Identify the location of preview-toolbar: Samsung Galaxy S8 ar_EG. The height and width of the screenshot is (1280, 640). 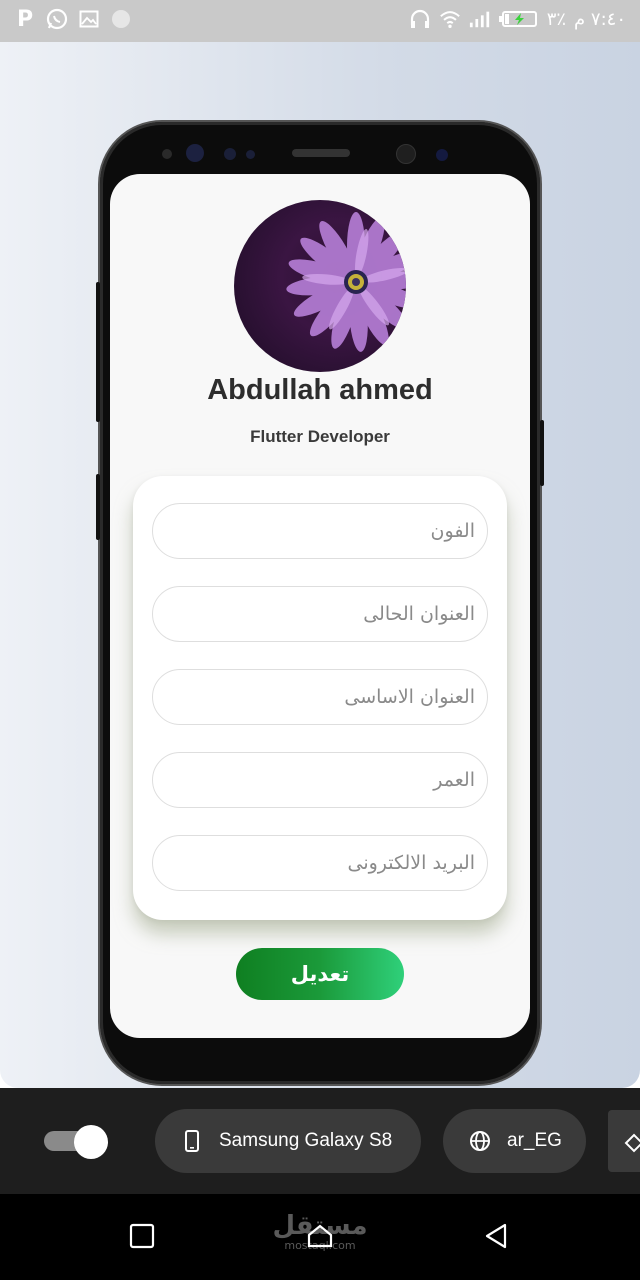
(320, 1141).